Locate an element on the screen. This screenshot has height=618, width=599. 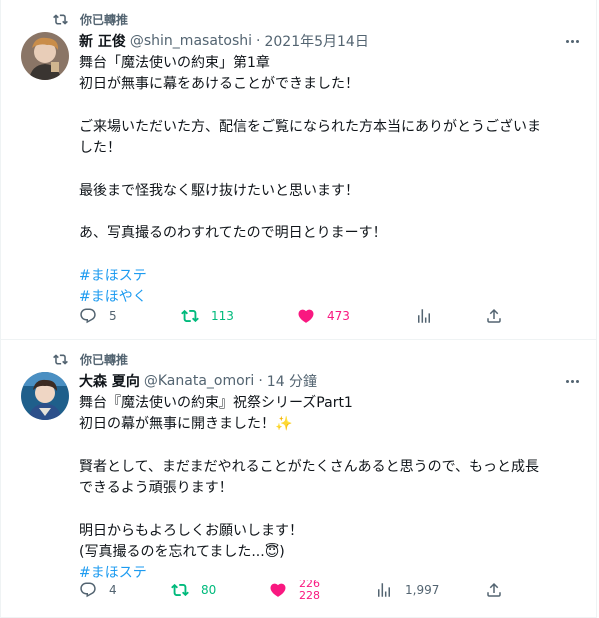
timestamp: 14 分鐘 is located at coordinates (292, 381).